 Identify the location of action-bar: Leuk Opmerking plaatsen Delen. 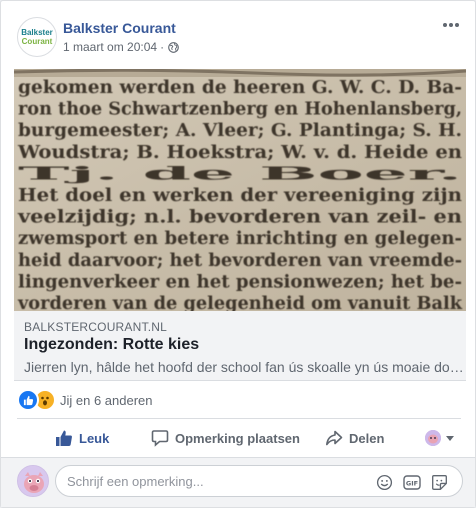
(239, 438).